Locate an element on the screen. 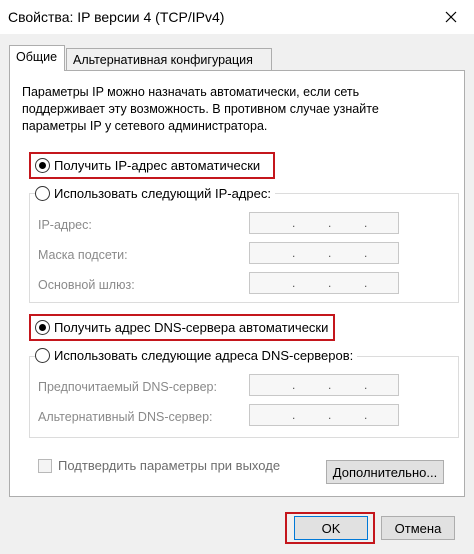 This screenshot has width=474, height=554. alternate-dns-label: Альтернативный DNS-сервер: is located at coordinates (125, 417).